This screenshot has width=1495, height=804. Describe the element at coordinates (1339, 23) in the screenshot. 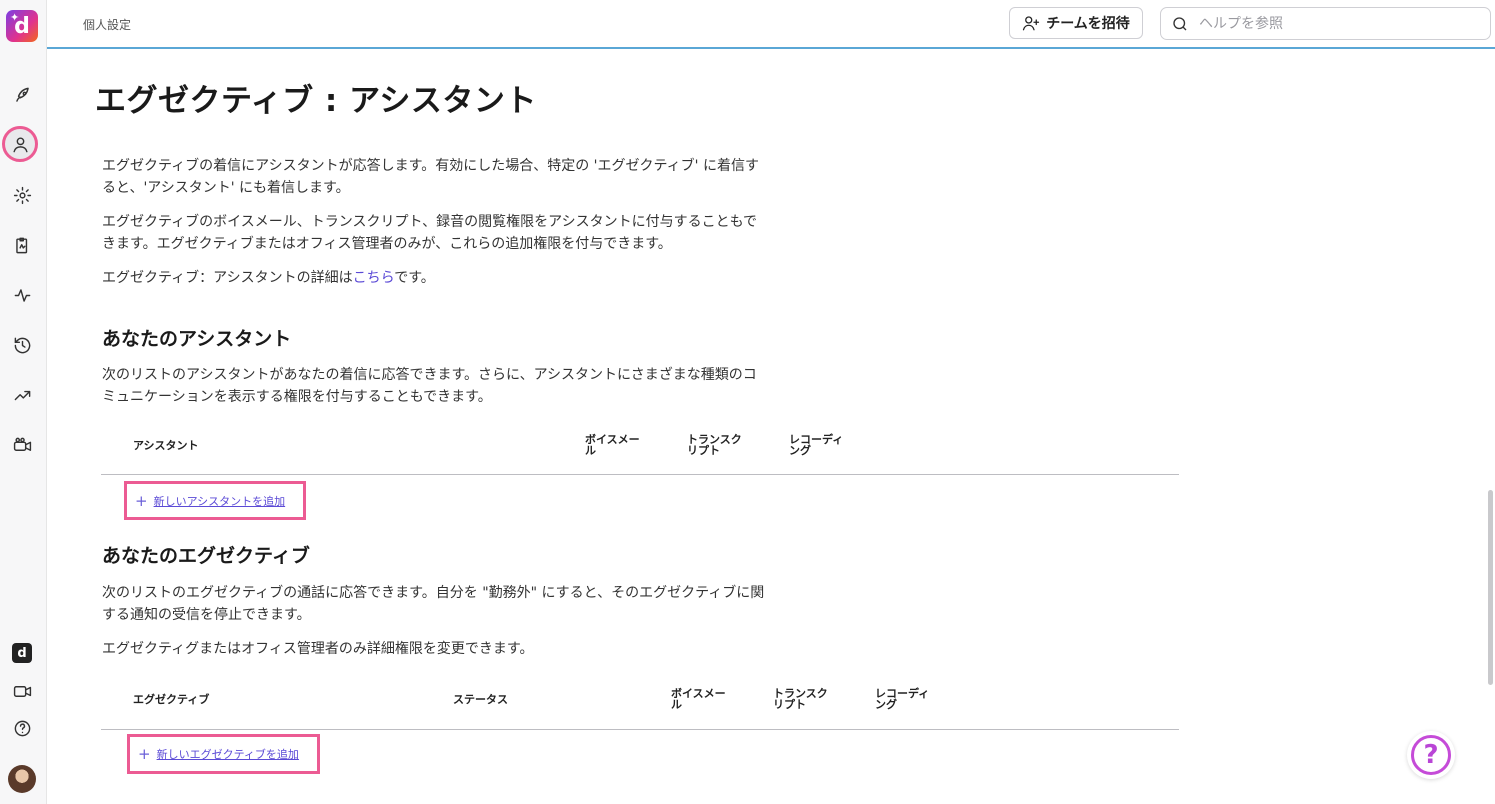

I see `help-search-input` at that location.